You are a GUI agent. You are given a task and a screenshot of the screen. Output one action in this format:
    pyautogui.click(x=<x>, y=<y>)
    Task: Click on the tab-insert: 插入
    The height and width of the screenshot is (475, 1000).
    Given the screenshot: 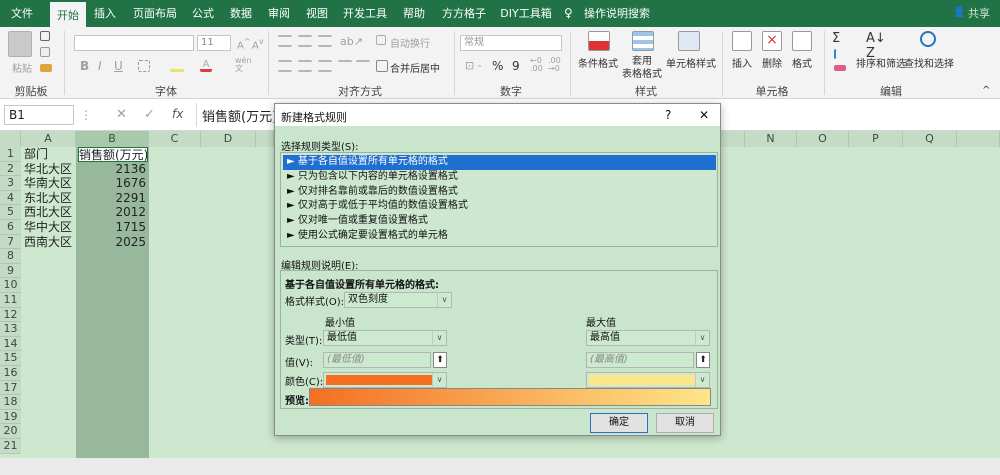 What is the action you would take?
    pyautogui.click(x=105, y=13)
    